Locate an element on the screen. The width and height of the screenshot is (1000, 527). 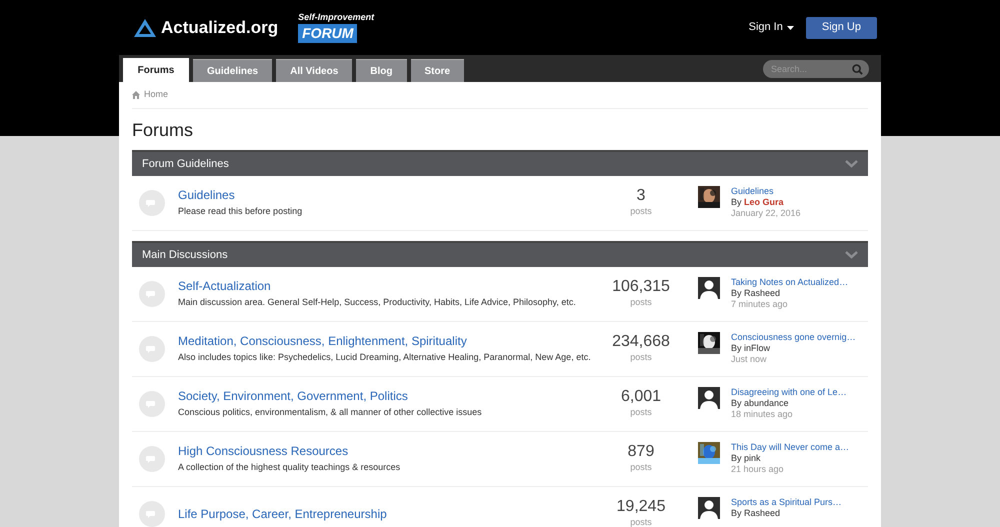
latest-author: By Leo Gura is located at coordinates (758, 202).